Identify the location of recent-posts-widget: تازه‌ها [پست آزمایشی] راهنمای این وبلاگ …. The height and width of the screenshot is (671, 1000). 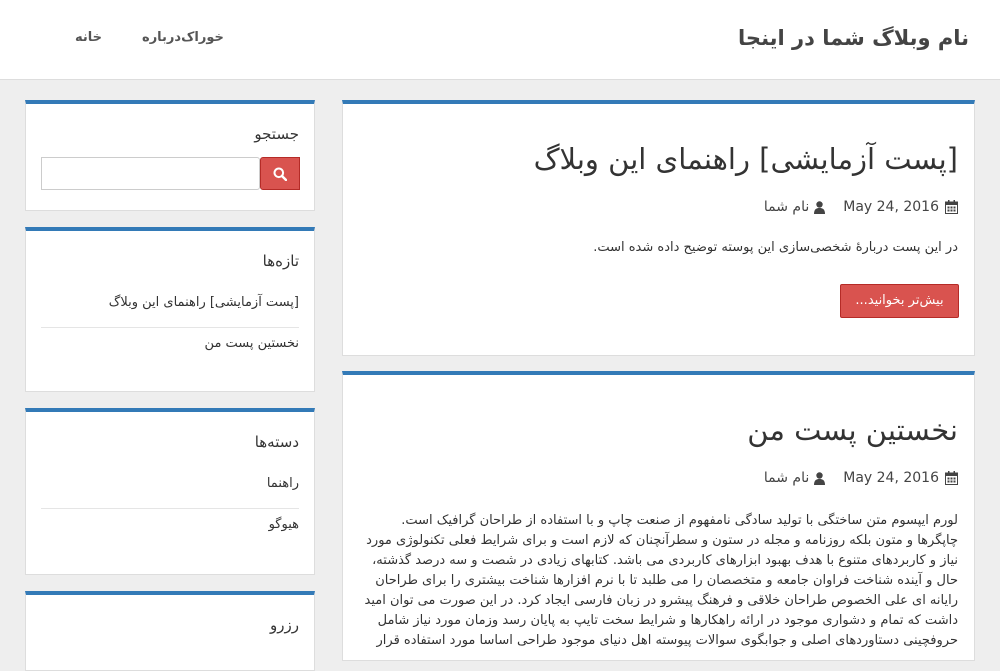
(170, 309).